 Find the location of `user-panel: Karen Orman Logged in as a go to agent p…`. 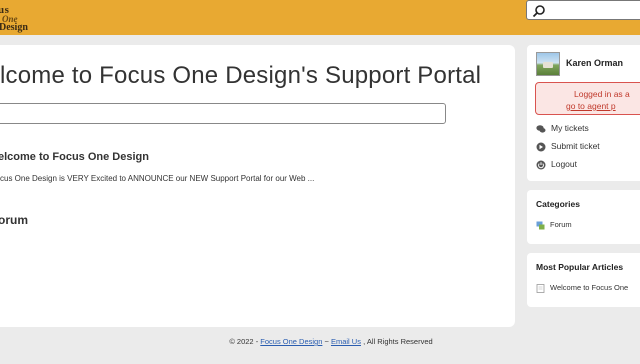

user-panel: Karen Orman Logged in as a go to agent p… is located at coordinates (583, 113).